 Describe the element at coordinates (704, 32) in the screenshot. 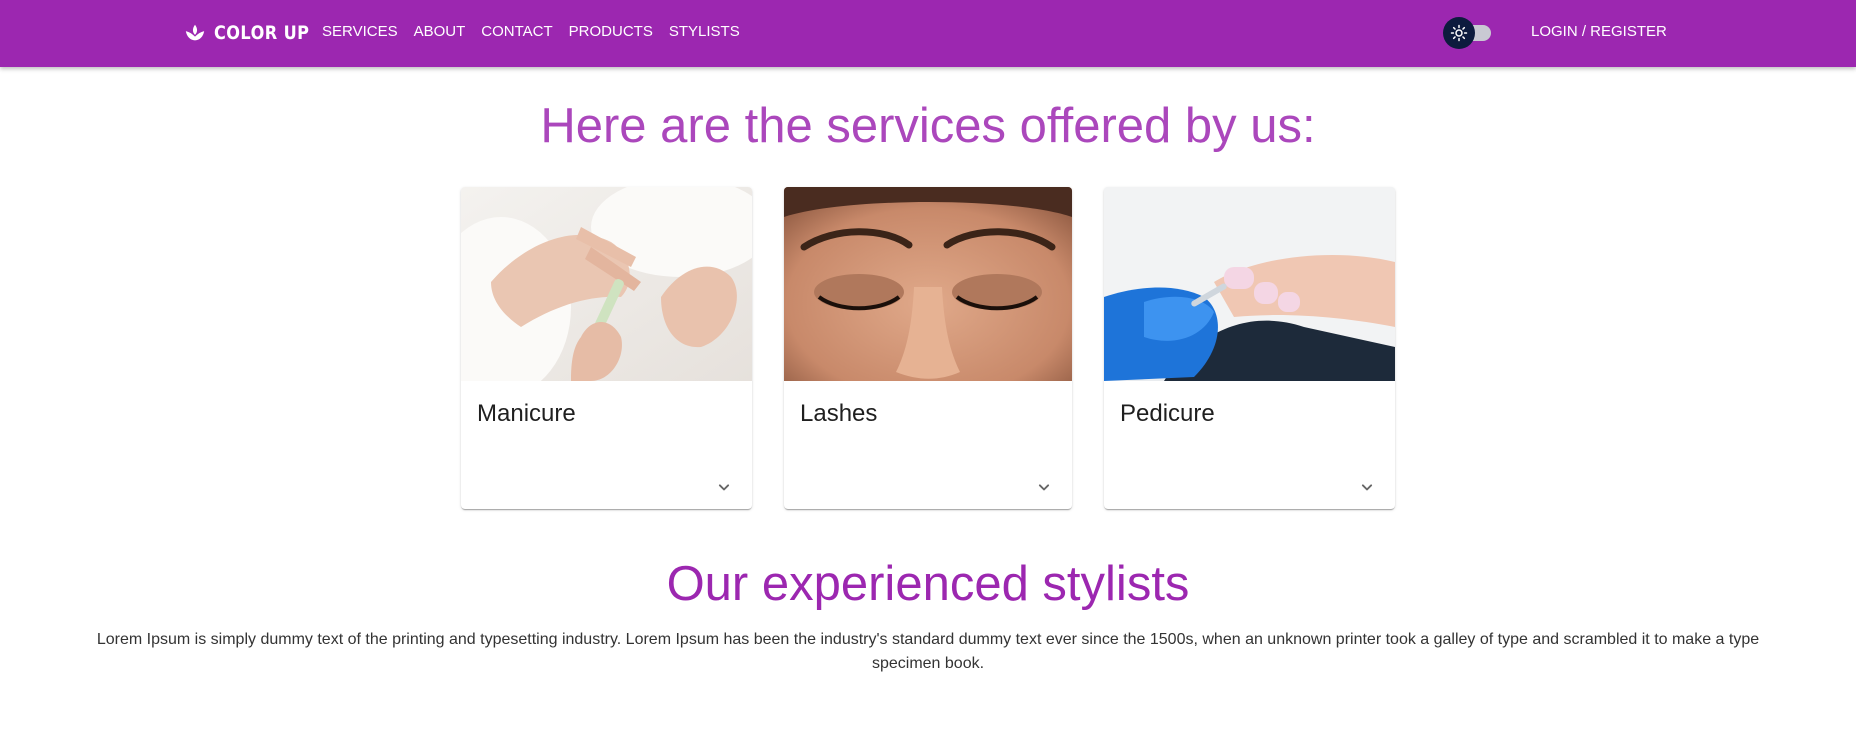

I see `nav-stylists: STYLISTS` at that location.